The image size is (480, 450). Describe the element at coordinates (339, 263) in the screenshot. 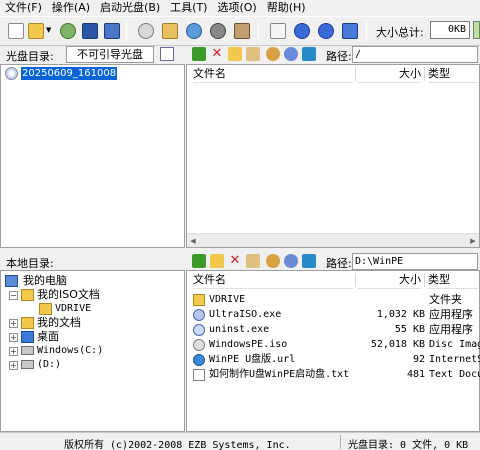

I see `local-path-label: 路径:` at that location.